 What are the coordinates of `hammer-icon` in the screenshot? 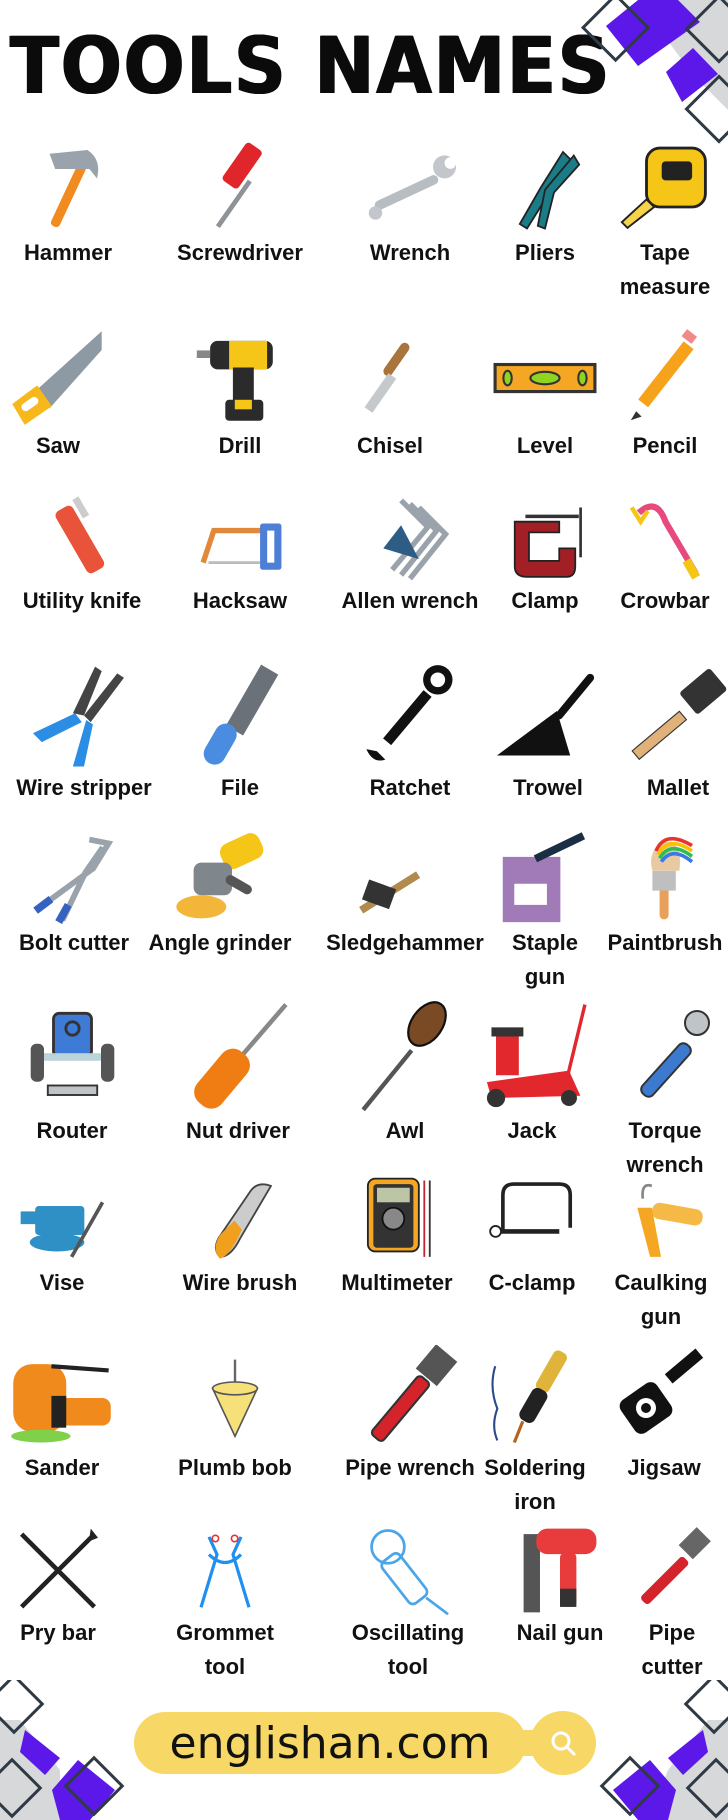 It's located at (68, 188).